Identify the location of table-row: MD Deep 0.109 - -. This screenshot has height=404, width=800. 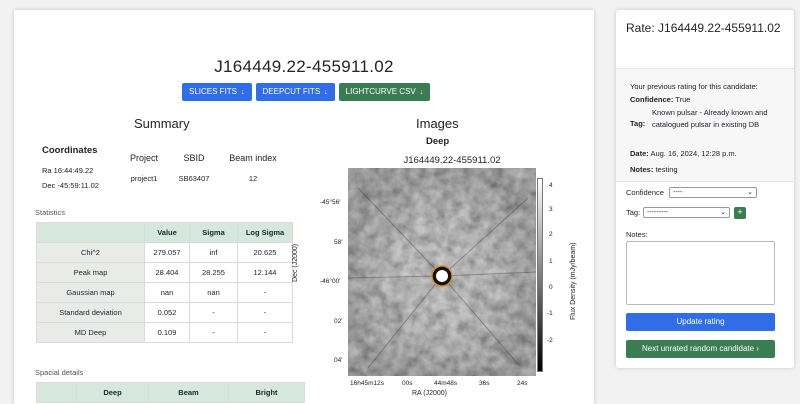
(164, 332).